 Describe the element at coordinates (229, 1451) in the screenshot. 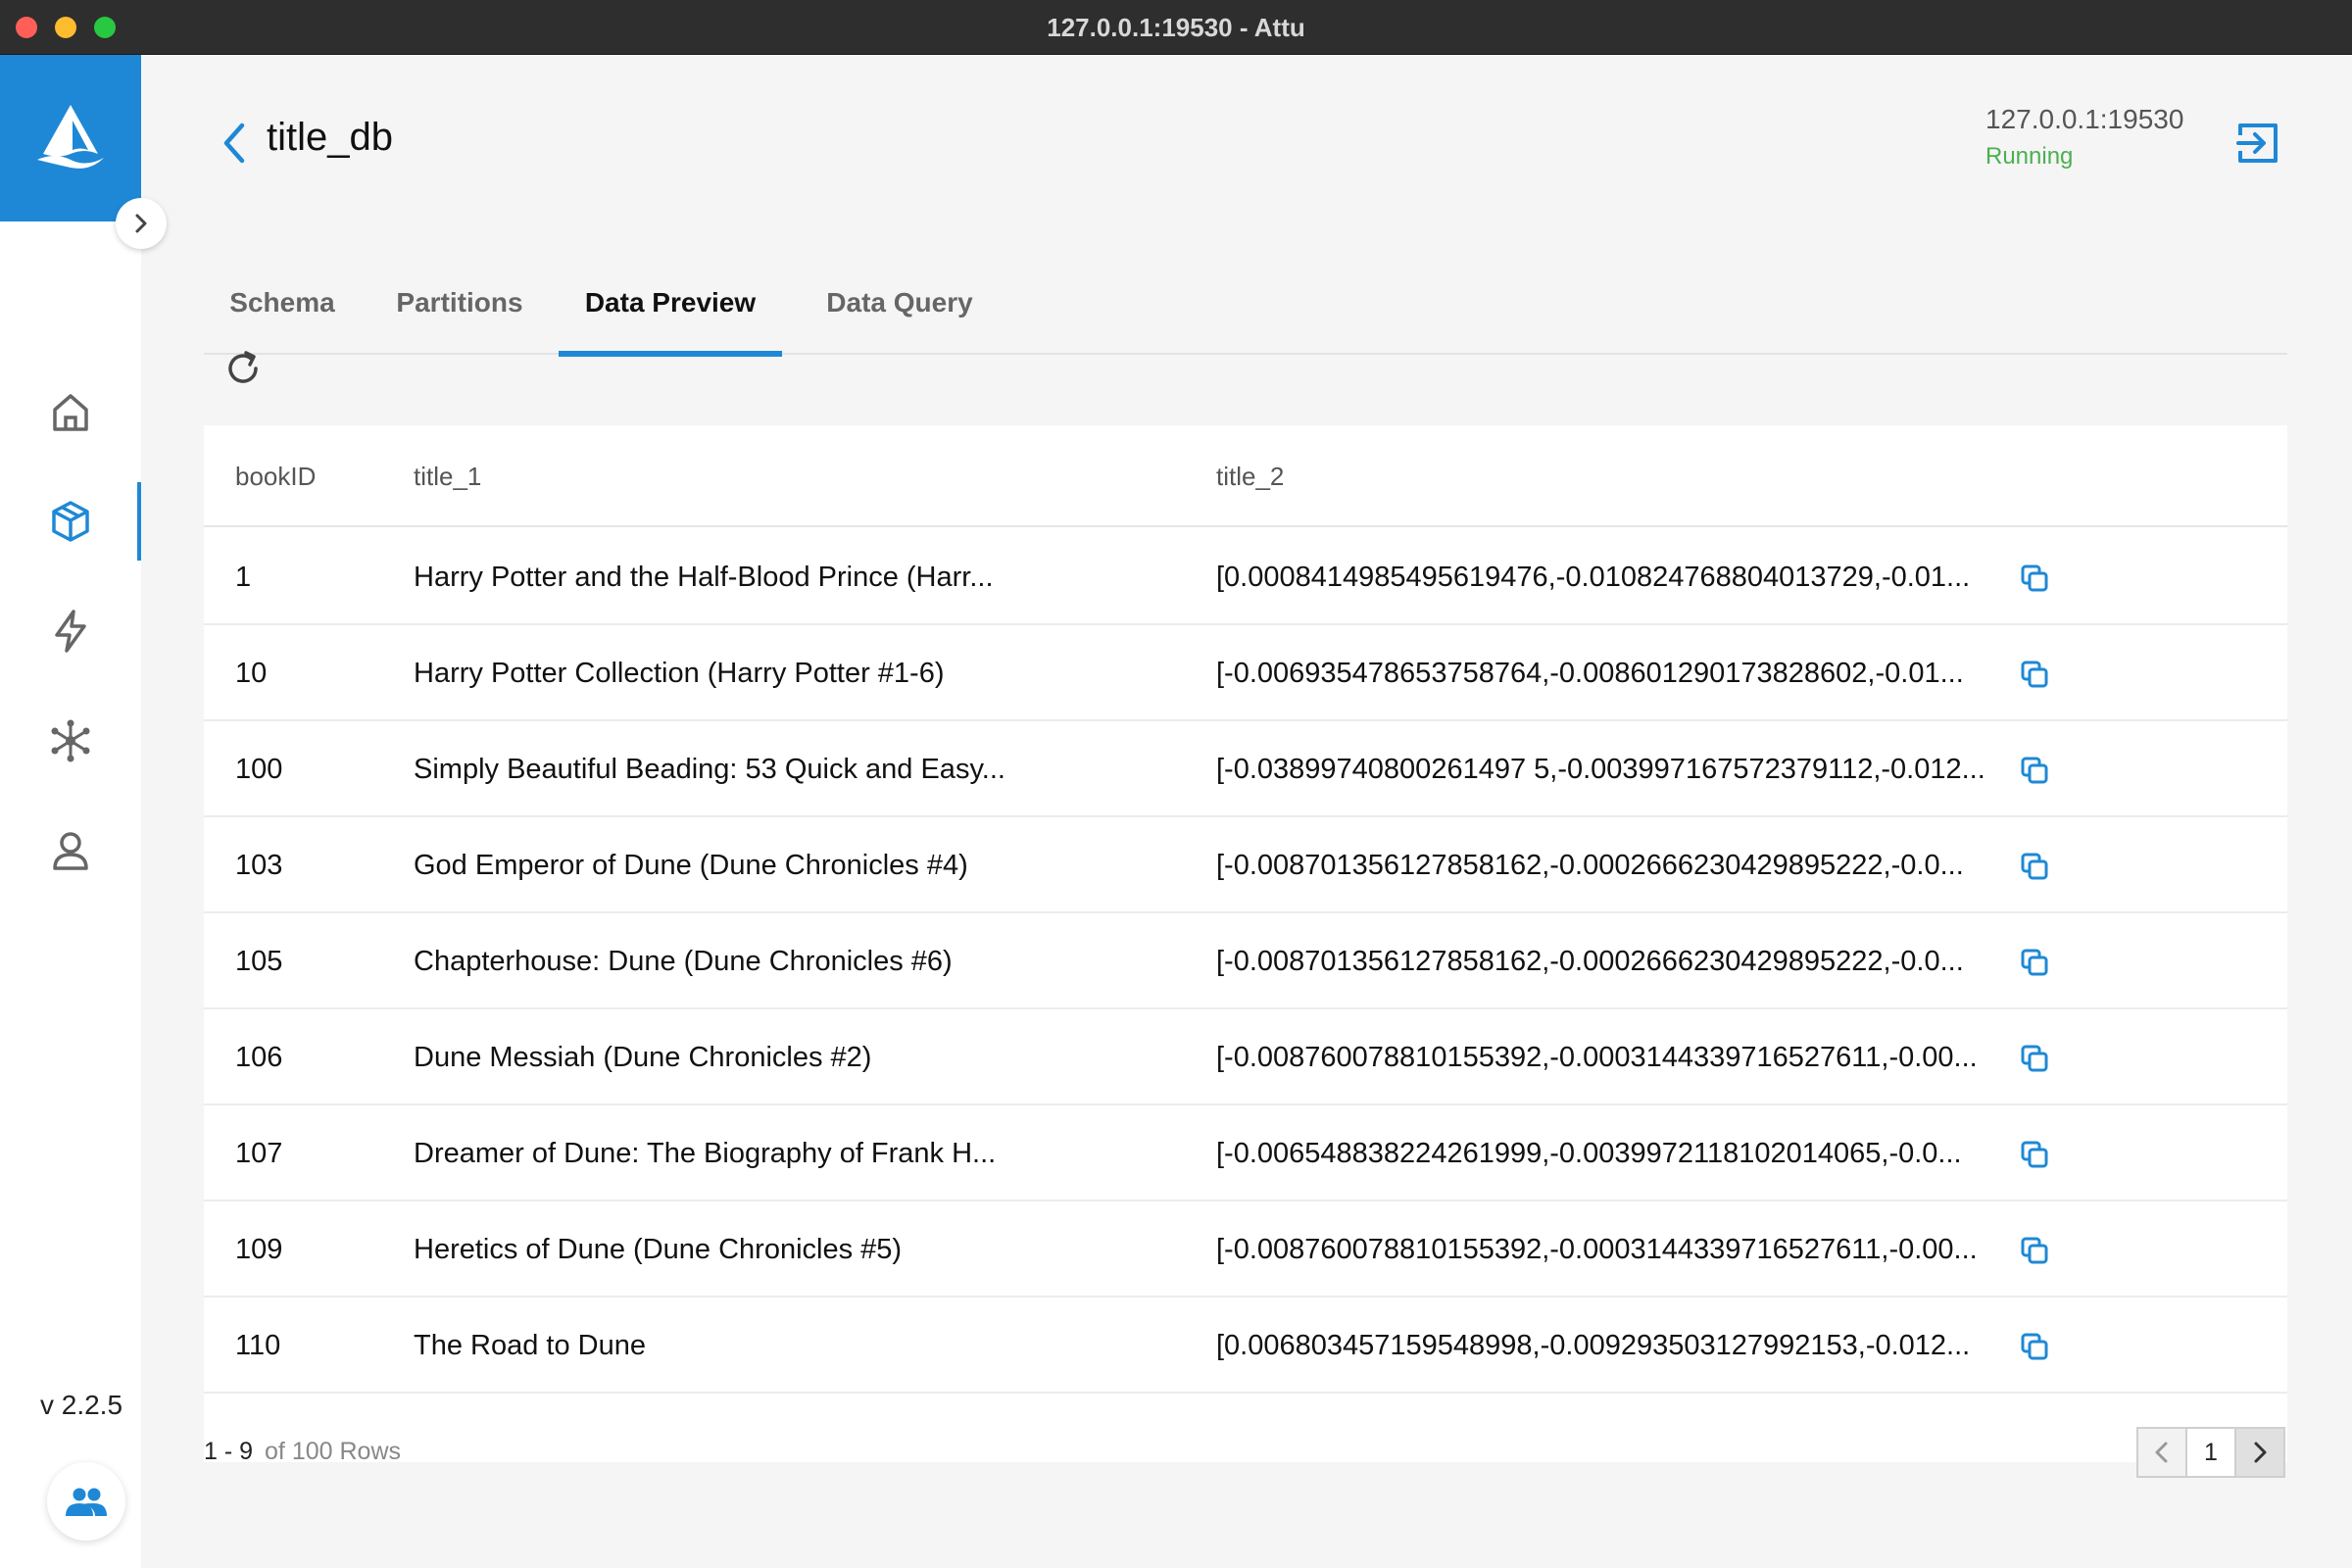

I see `row-range: 1 - 9` at that location.